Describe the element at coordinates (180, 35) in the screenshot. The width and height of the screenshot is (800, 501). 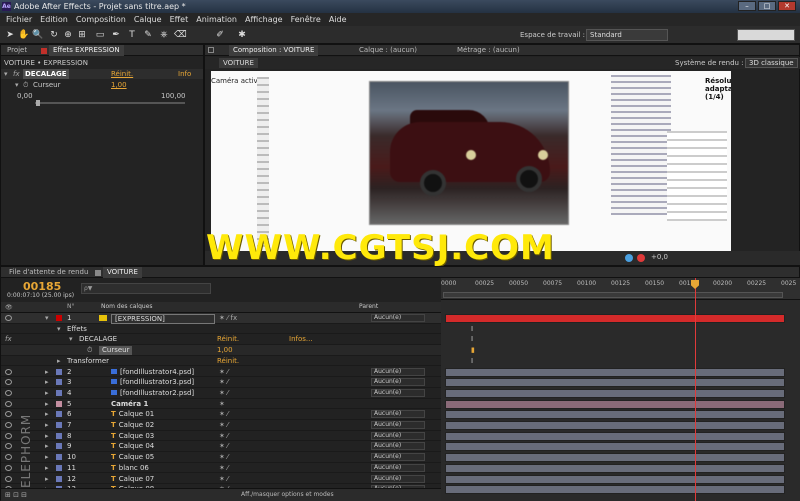
I see `eraser-tool-icon: ⌫` at that location.